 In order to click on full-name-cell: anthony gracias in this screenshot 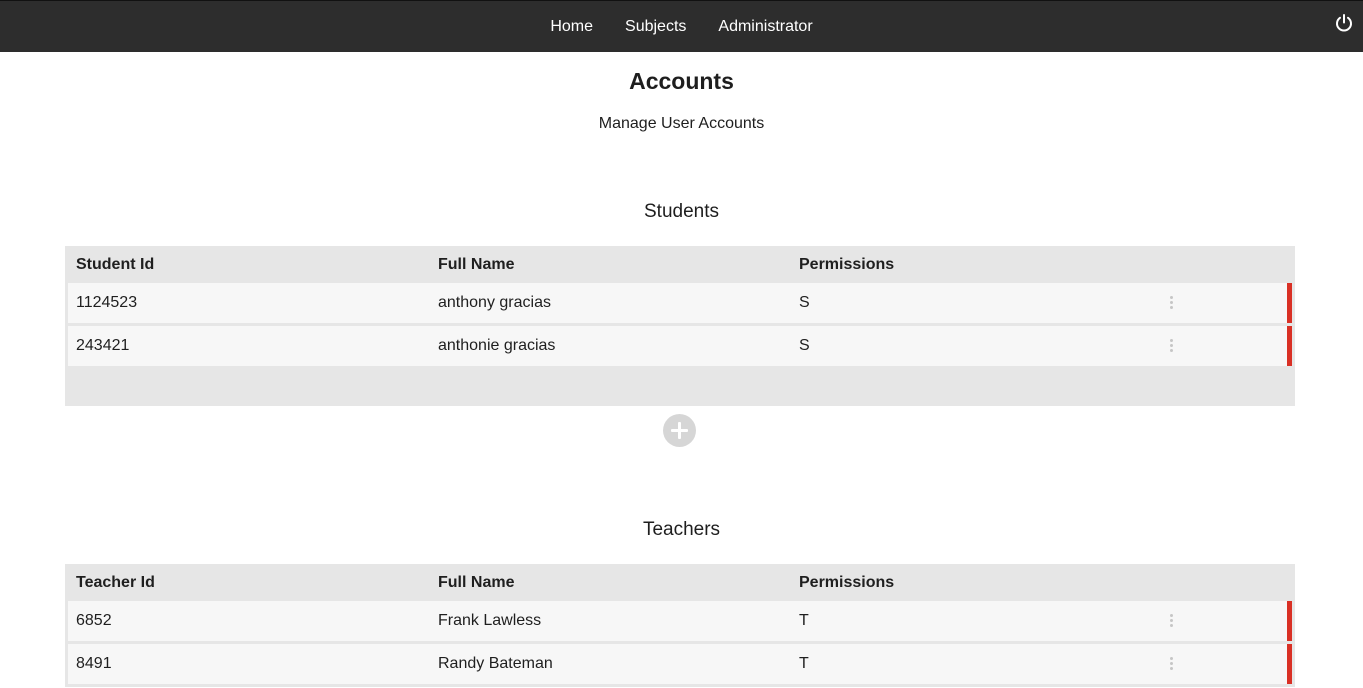, I will do `click(494, 302)`.